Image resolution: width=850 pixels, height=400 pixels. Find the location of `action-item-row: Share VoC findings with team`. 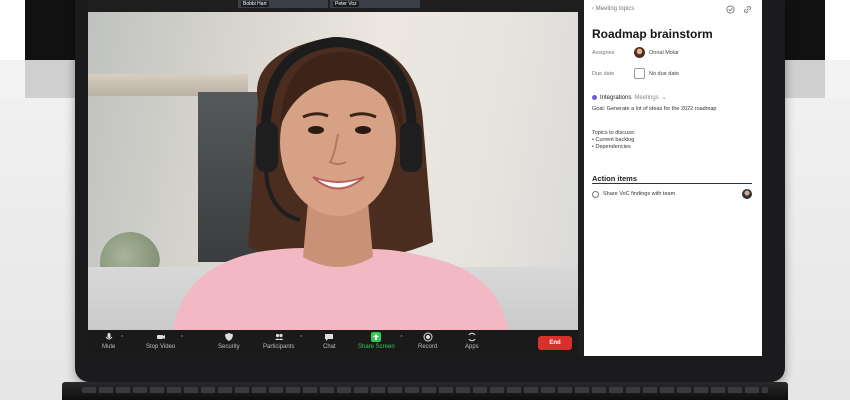

action-item-row: Share VoC findings with team is located at coordinates (672, 194).